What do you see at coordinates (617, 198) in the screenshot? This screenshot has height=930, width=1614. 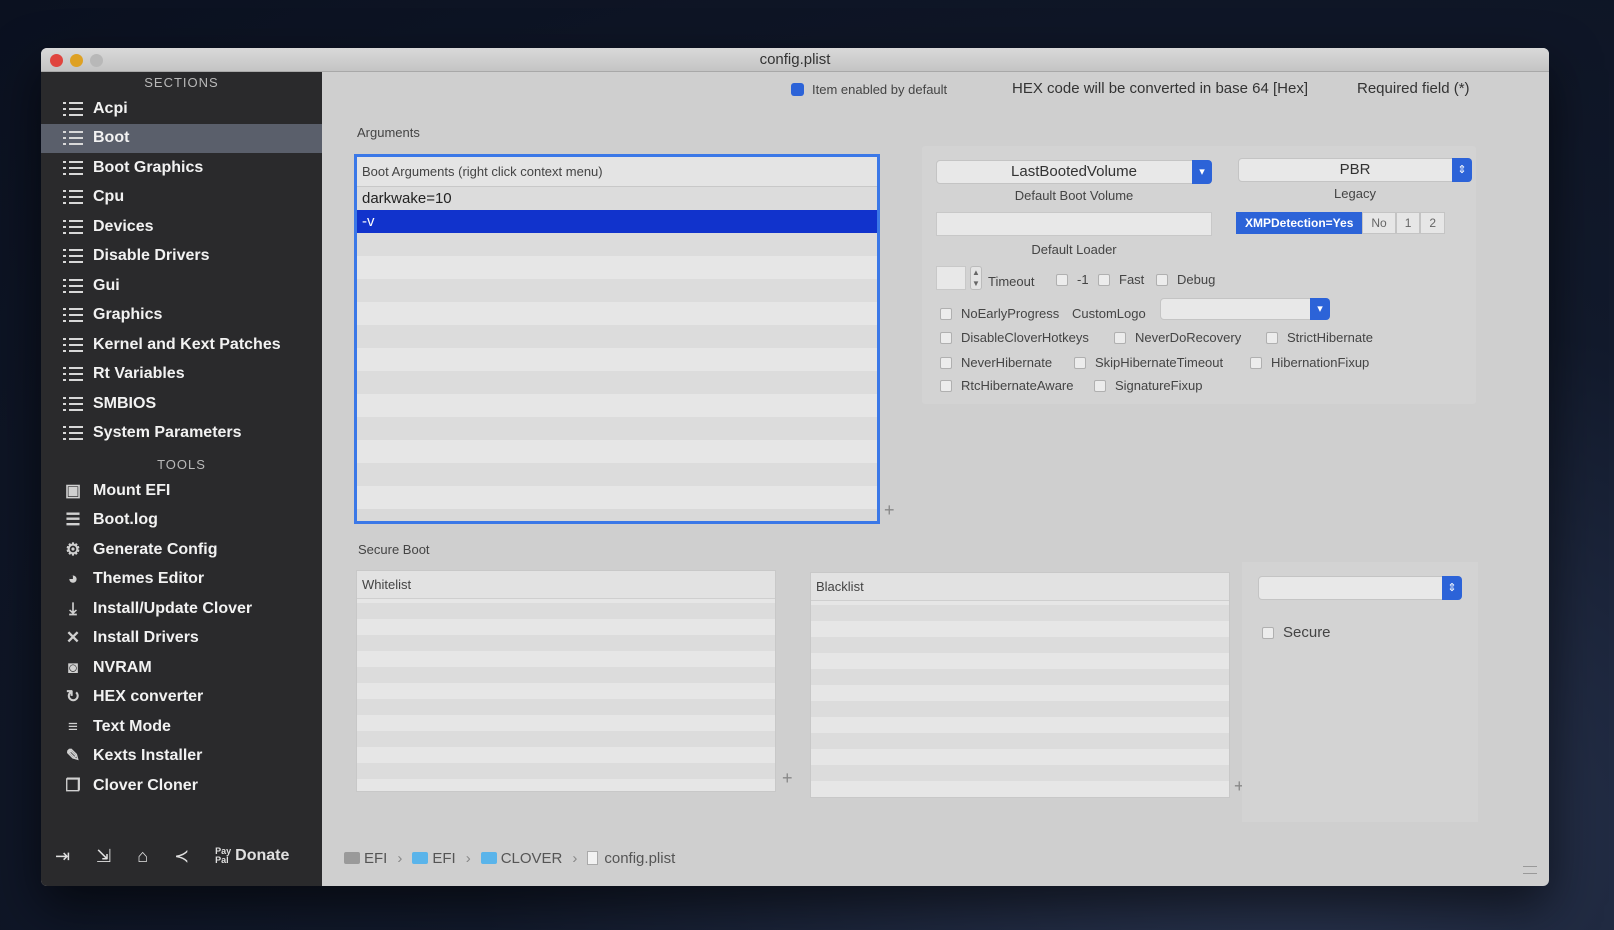 I see `table-row: darkwake=10` at bounding box center [617, 198].